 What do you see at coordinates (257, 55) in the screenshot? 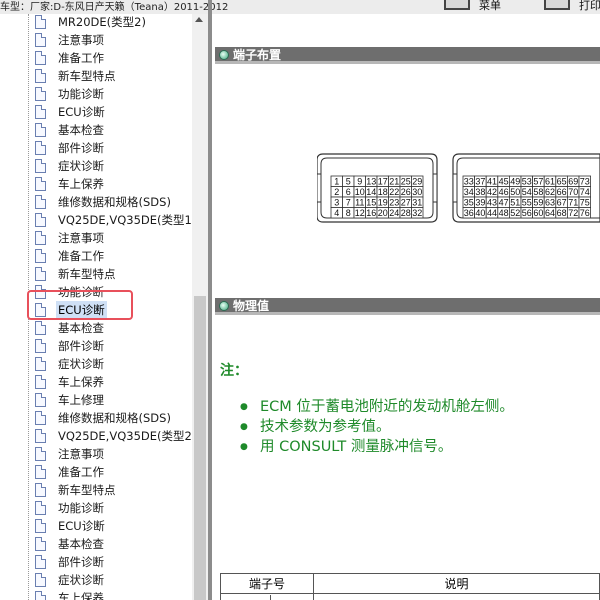
I see `section-title: 端子布置` at bounding box center [257, 55].